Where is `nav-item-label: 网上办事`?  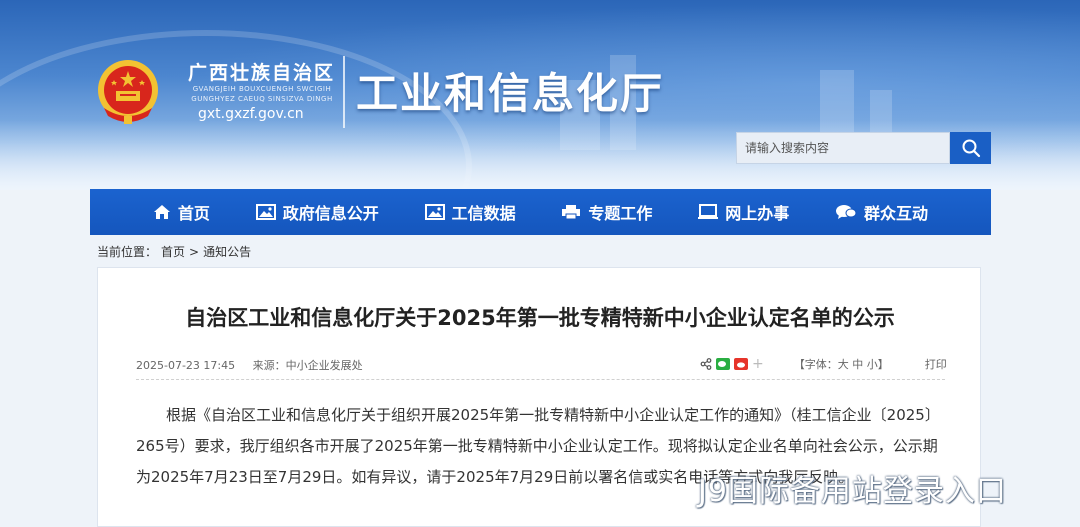
nav-item-label: 网上办事 is located at coordinates (757, 213).